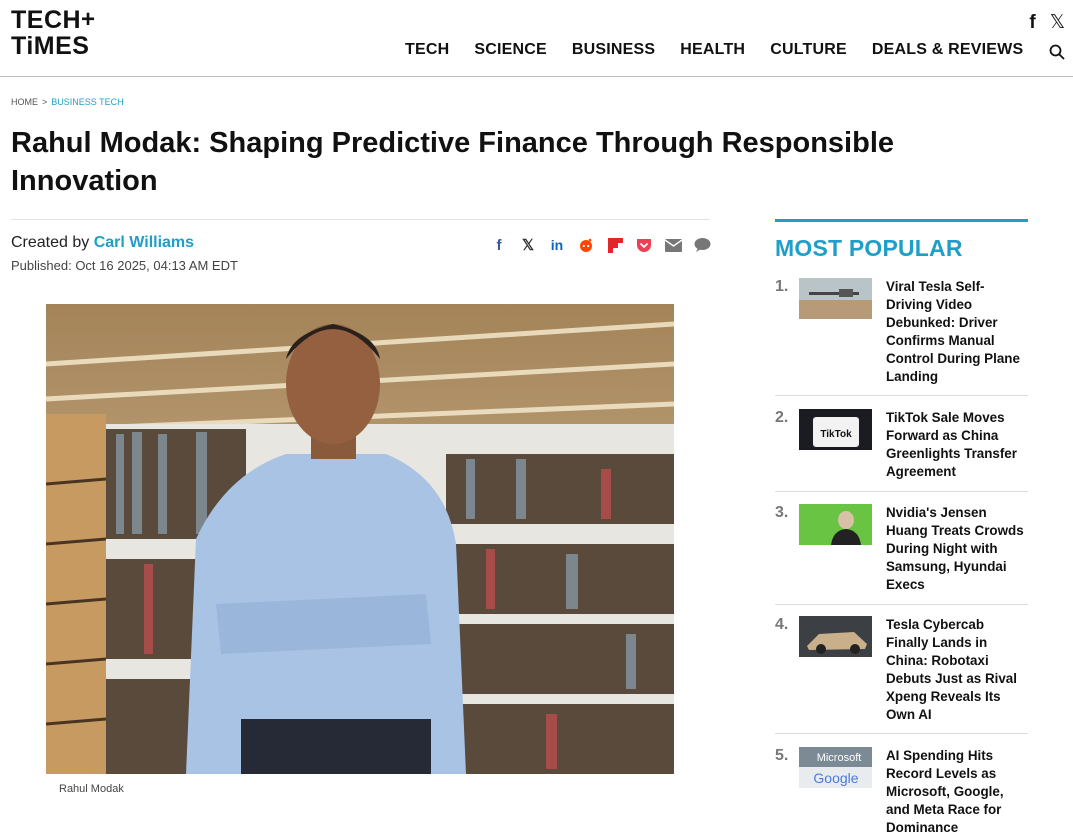 This screenshot has width=1073, height=833. What do you see at coordinates (557, 245) in the screenshot?
I see `linkedin-icon: in` at bounding box center [557, 245].